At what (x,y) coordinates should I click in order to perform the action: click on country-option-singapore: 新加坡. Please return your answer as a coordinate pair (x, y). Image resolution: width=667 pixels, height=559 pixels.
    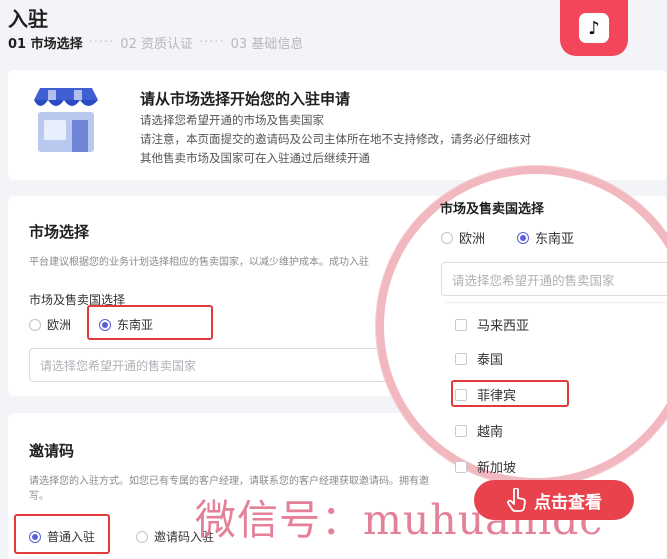
    Looking at the image, I should click on (485, 466).